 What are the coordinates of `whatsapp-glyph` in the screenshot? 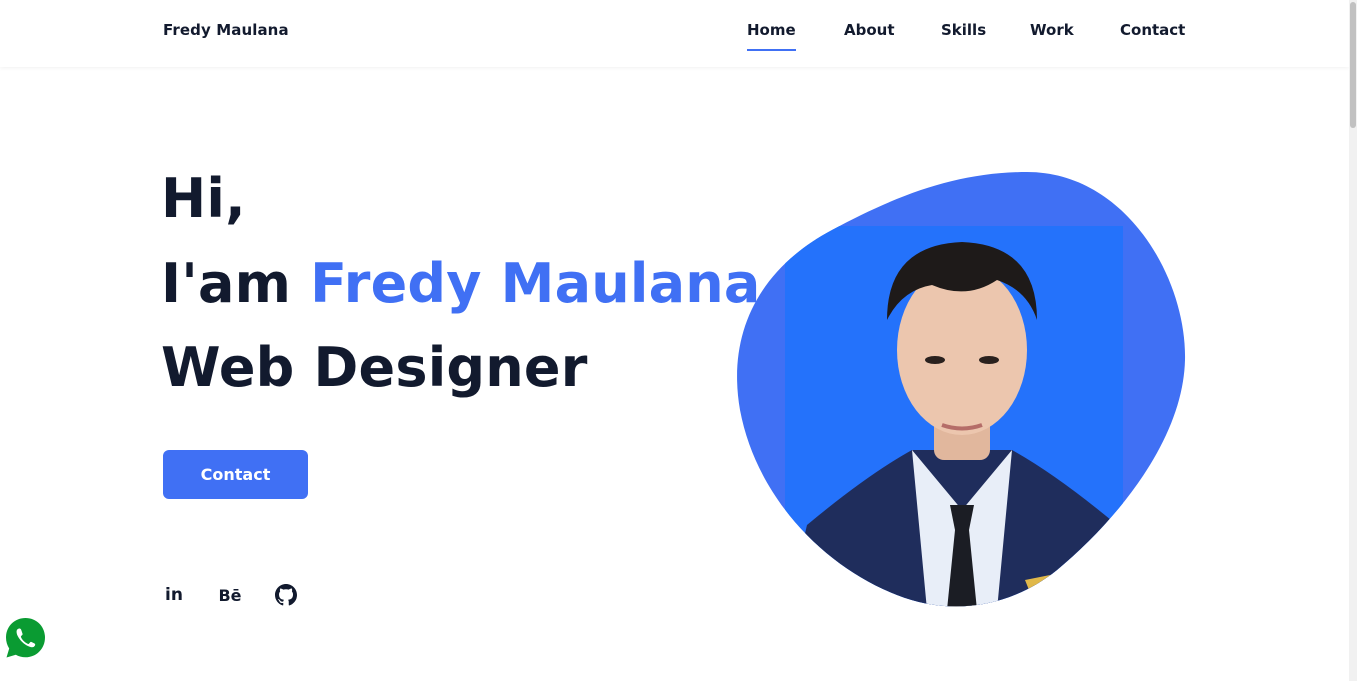 It's located at (25, 638).